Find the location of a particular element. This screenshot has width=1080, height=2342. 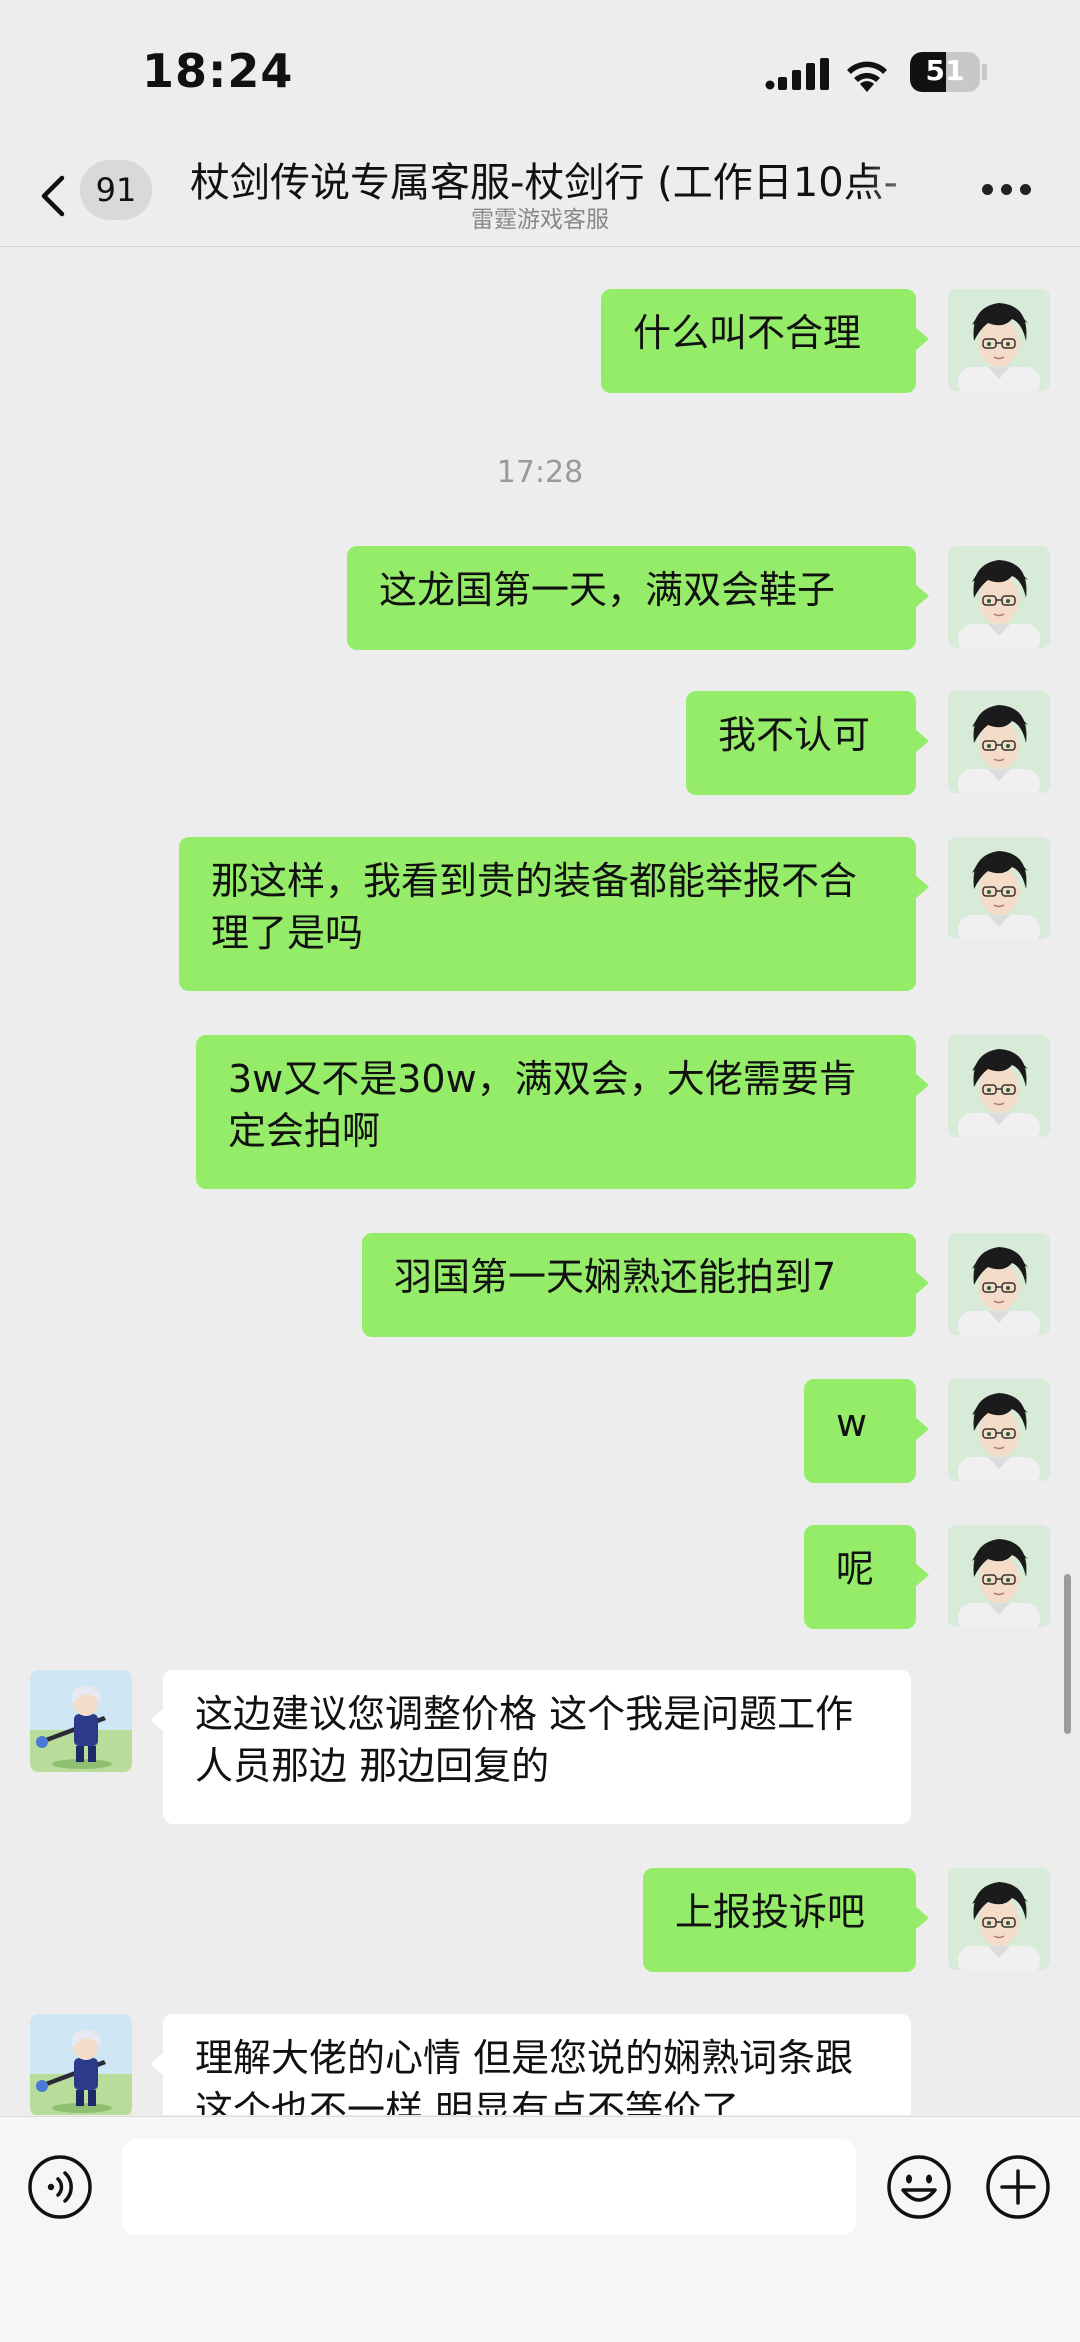

message-text: 3w又不是30w，满双会，大佬需要肯定会拍啊 is located at coordinates (542, 1105).